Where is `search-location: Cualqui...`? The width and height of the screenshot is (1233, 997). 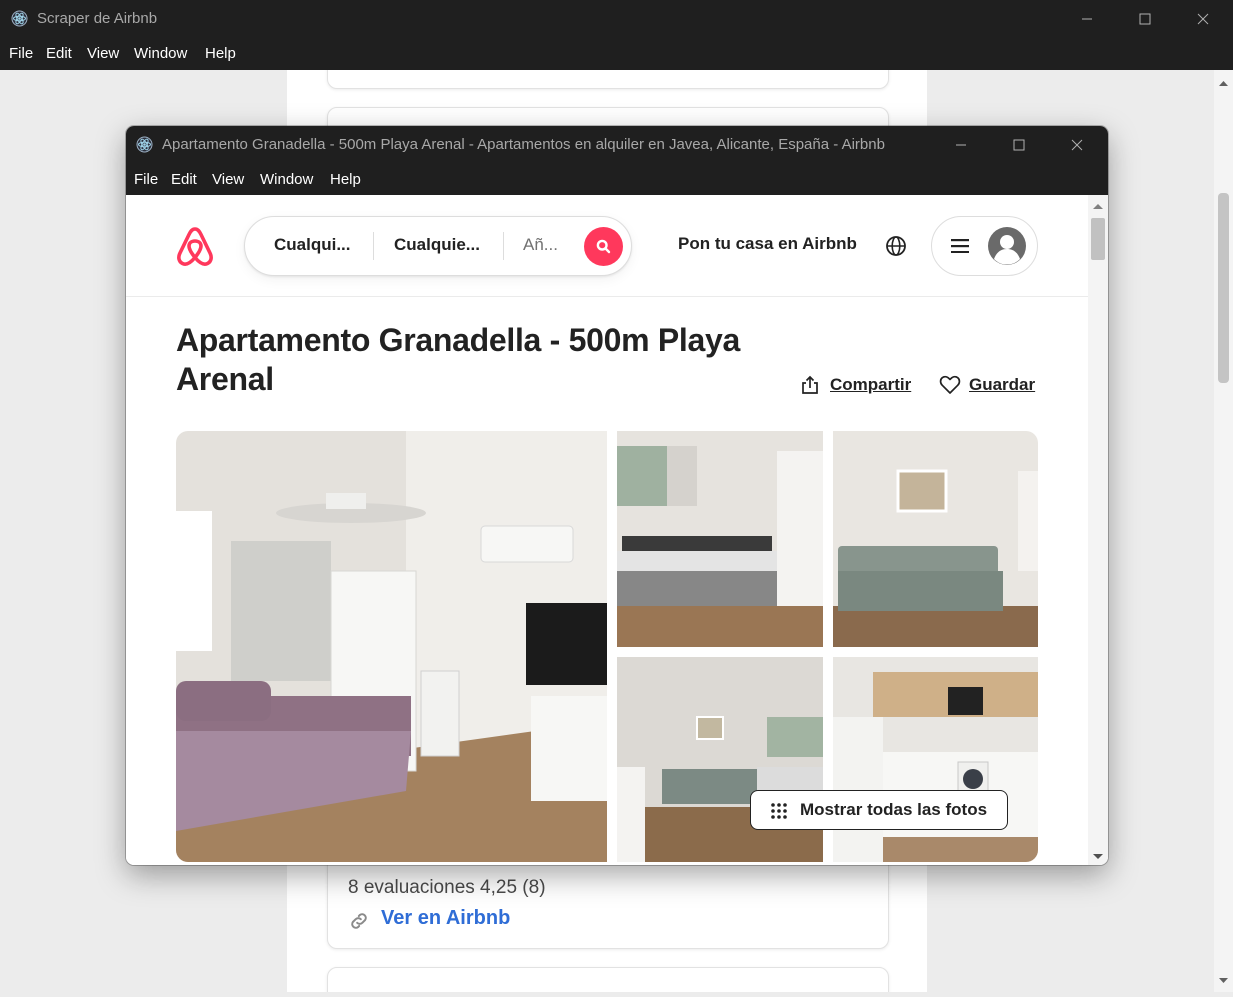 search-location: Cualqui... is located at coordinates (312, 245).